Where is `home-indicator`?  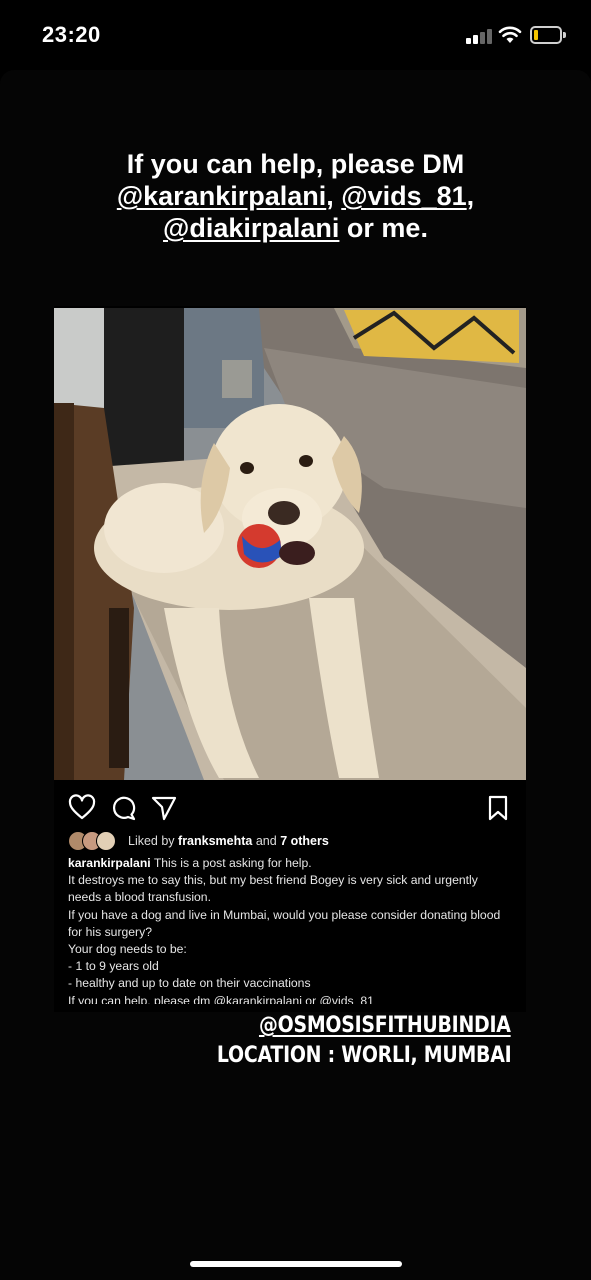 home-indicator is located at coordinates (296, 1264).